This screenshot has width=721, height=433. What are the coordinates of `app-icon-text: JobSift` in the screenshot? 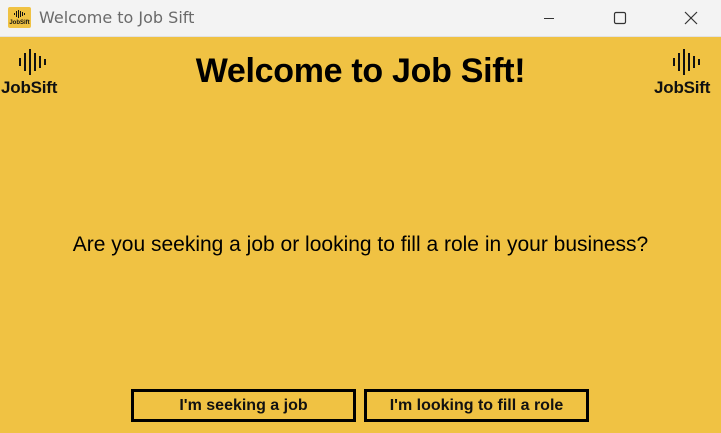 It's located at (19, 23).